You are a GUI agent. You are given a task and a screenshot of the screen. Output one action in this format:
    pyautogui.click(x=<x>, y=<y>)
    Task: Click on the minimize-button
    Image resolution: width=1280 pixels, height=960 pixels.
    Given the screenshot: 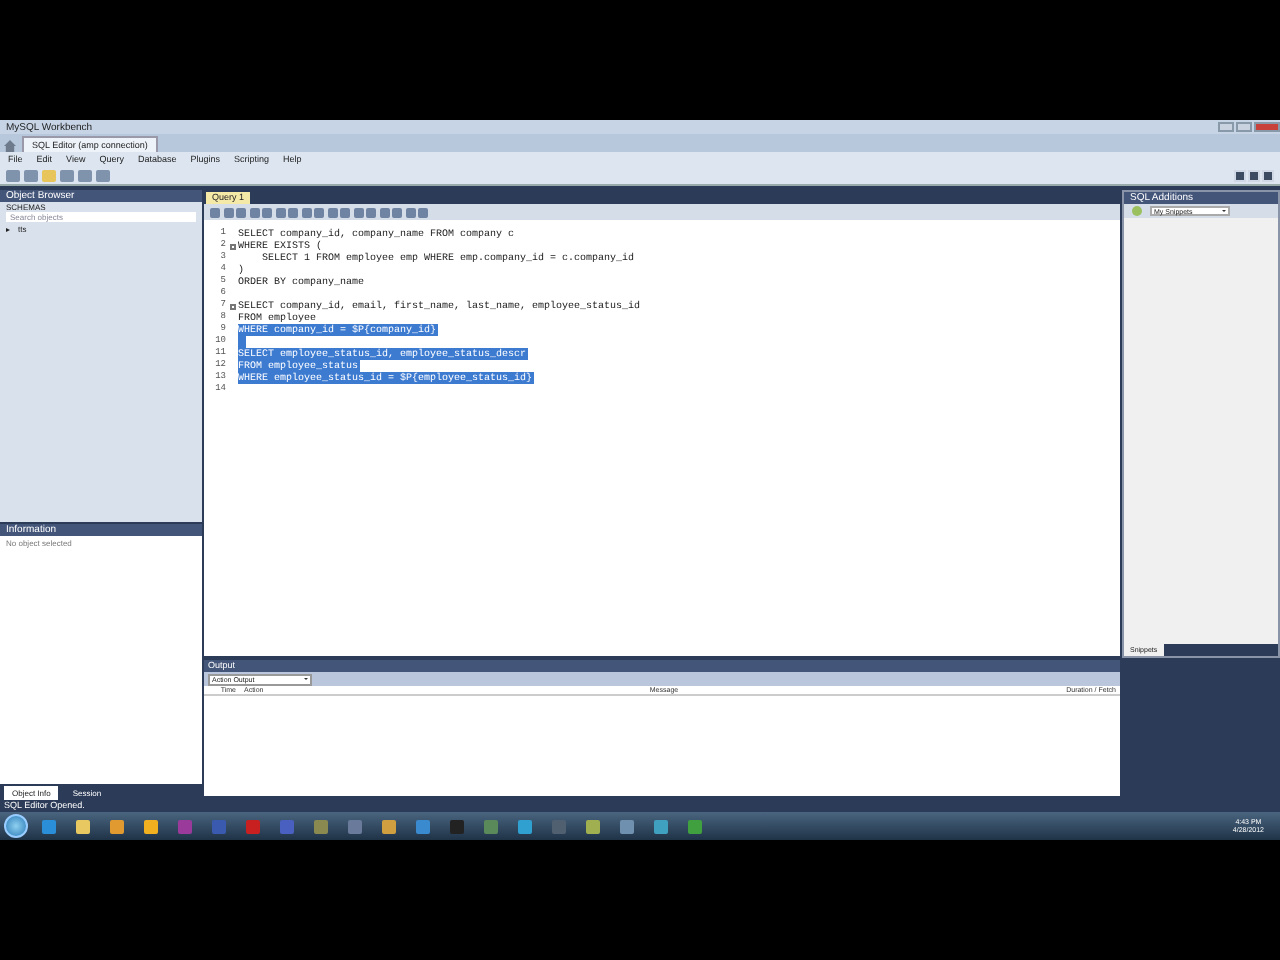 What is the action you would take?
    pyautogui.click(x=1226, y=126)
    